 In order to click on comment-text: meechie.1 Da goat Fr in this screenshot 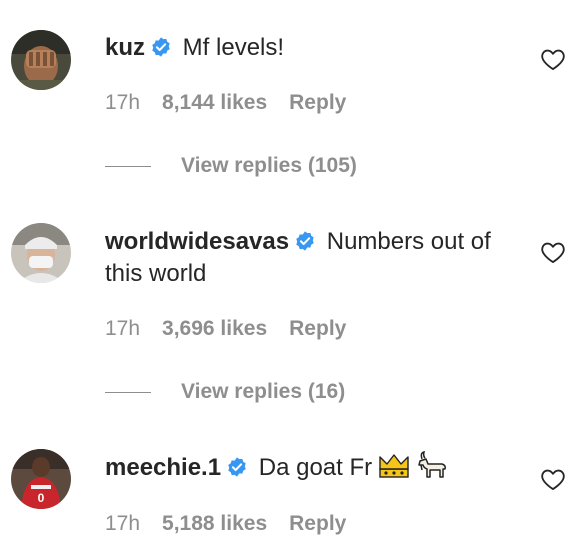, I will do `click(310, 469)`.